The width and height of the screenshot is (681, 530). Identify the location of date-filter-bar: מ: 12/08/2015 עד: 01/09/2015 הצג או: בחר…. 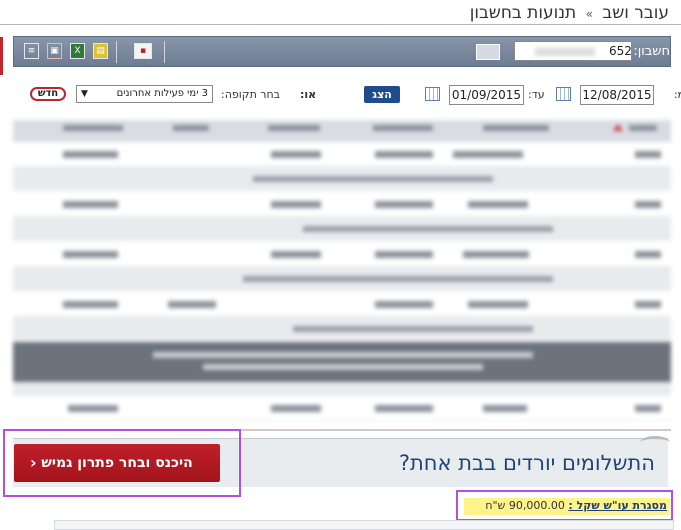
(347, 95).